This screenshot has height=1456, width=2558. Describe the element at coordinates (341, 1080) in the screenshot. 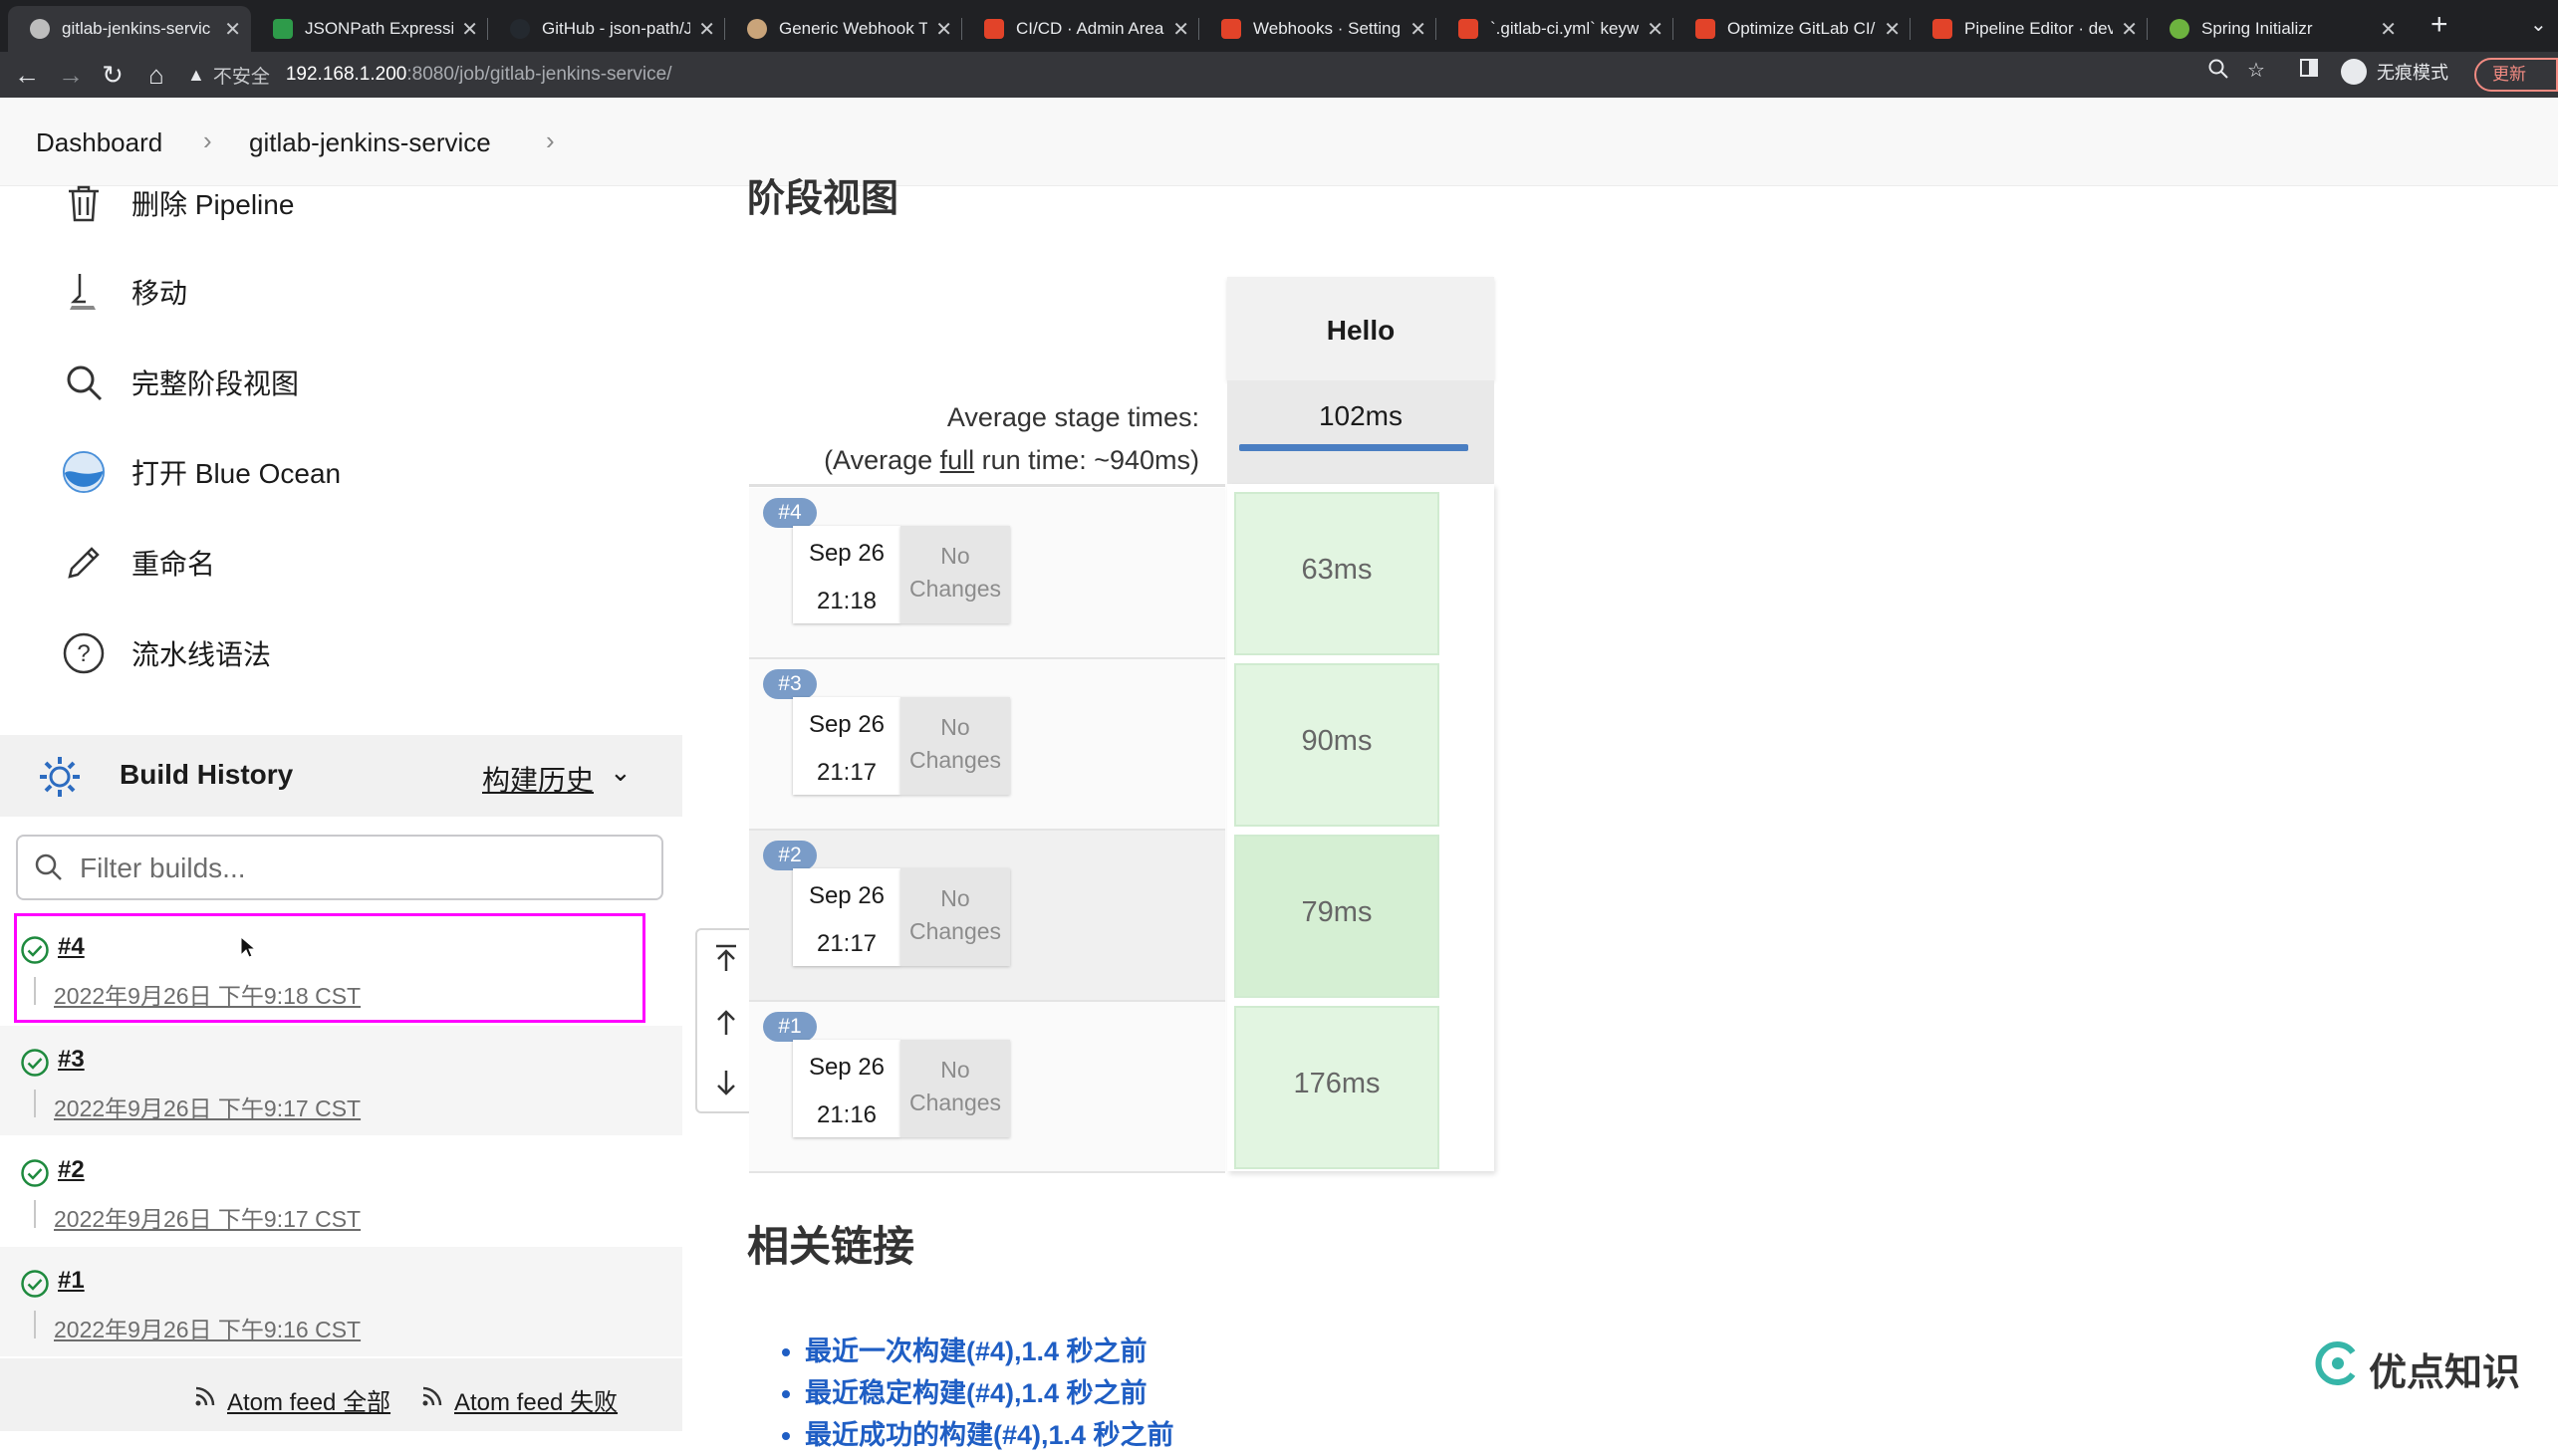

I see `build-row: #3 2022年9月26日 下午9:17 CST` at that location.